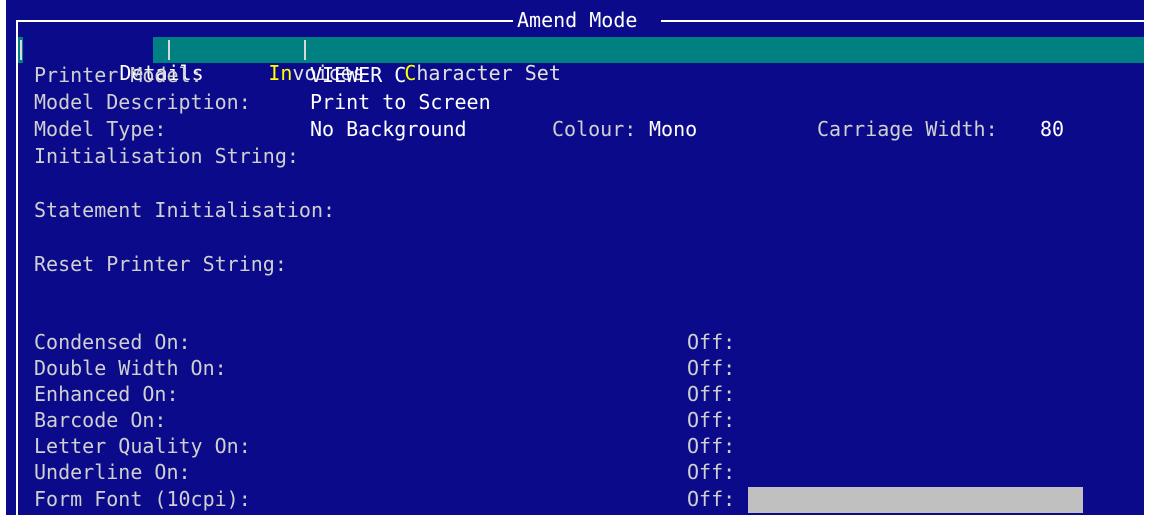 This screenshot has height=520, width=1151. I want to click on colour-label: Colour:, so click(594, 129).